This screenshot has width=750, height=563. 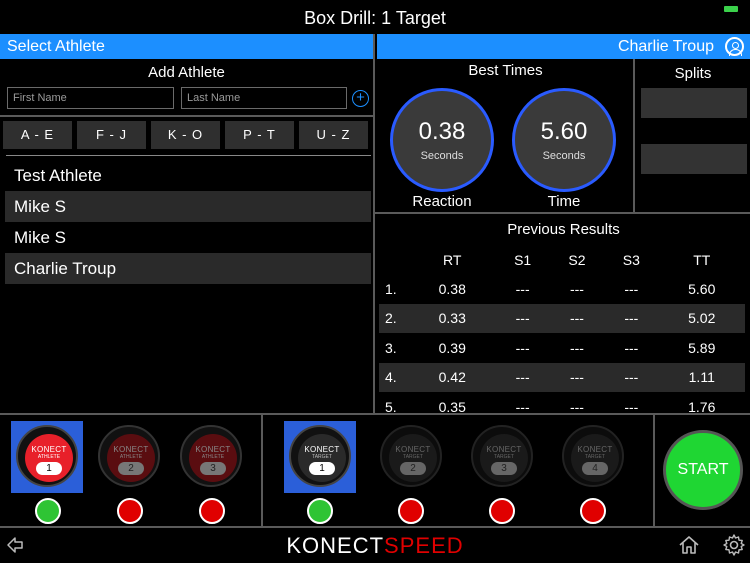 What do you see at coordinates (442, 201) in the screenshot?
I see `reaction-label: Reaction` at bounding box center [442, 201].